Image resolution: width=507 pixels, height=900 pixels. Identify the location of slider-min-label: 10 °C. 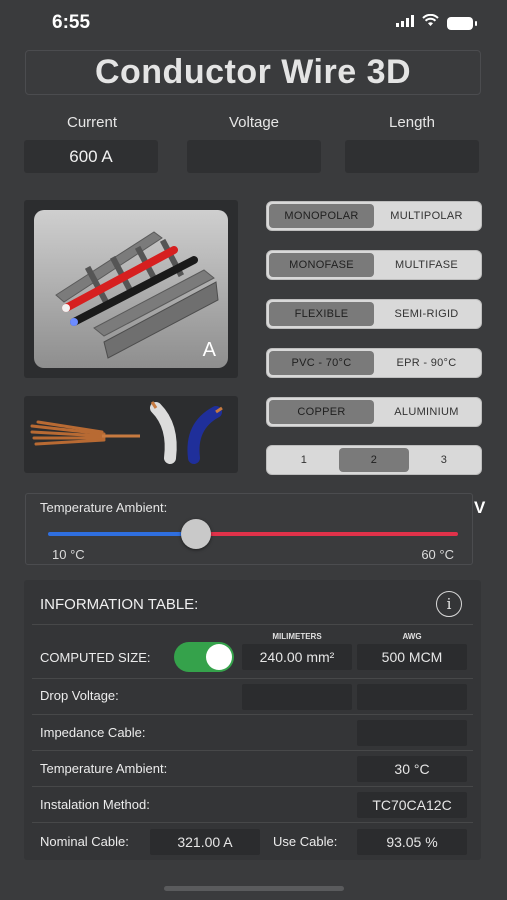
(68, 554).